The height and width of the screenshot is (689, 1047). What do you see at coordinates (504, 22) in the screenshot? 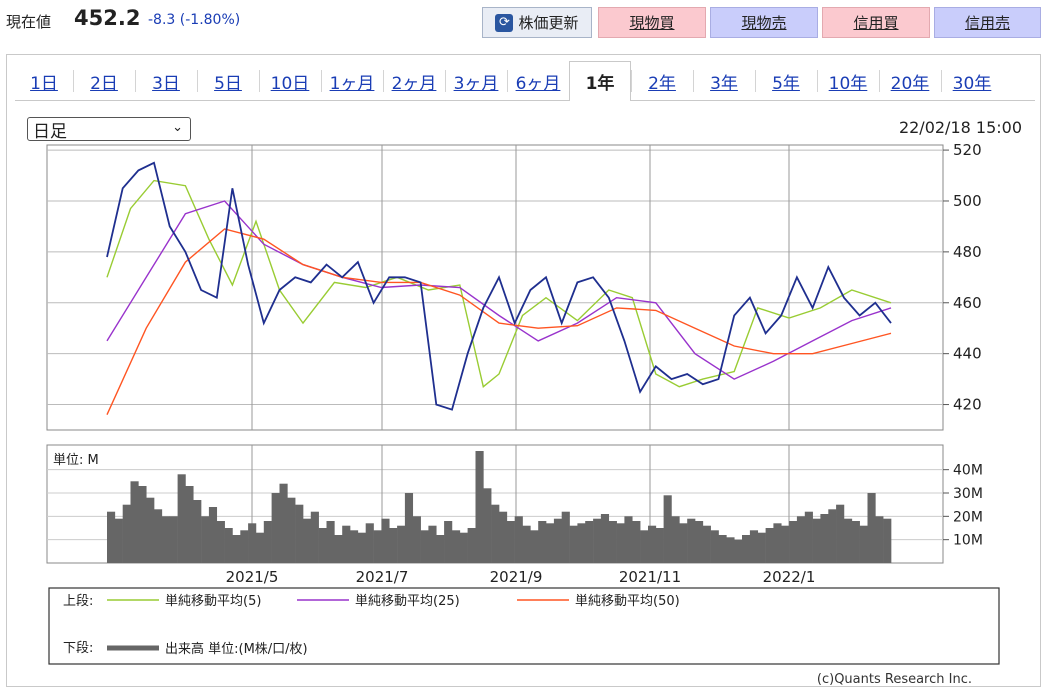
I see `refresh-icon: ⟳` at bounding box center [504, 22].